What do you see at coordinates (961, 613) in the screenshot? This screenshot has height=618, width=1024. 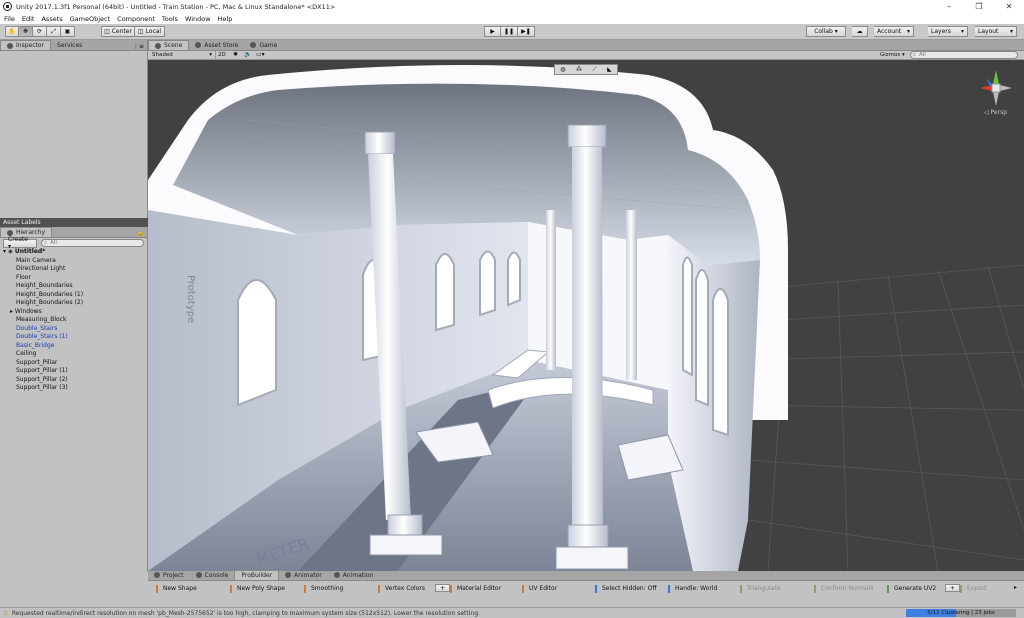 I see `lightmap-progress-bar: 5/11 Clustering | 23 jobs` at bounding box center [961, 613].